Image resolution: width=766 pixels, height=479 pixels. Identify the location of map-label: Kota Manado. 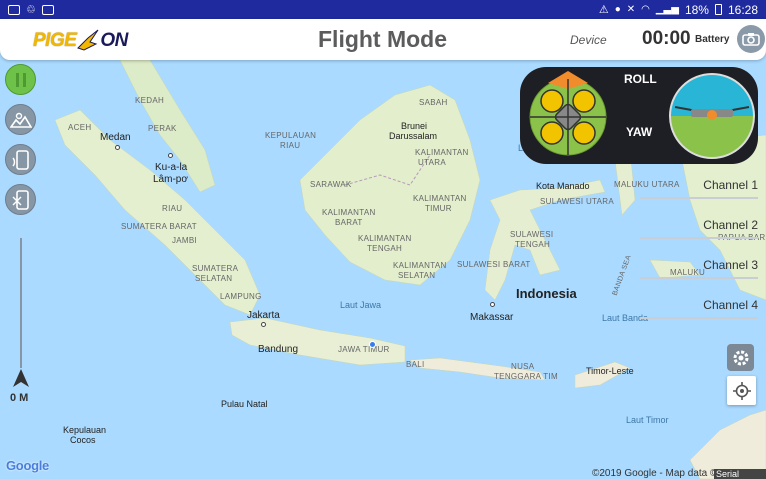
(563, 186).